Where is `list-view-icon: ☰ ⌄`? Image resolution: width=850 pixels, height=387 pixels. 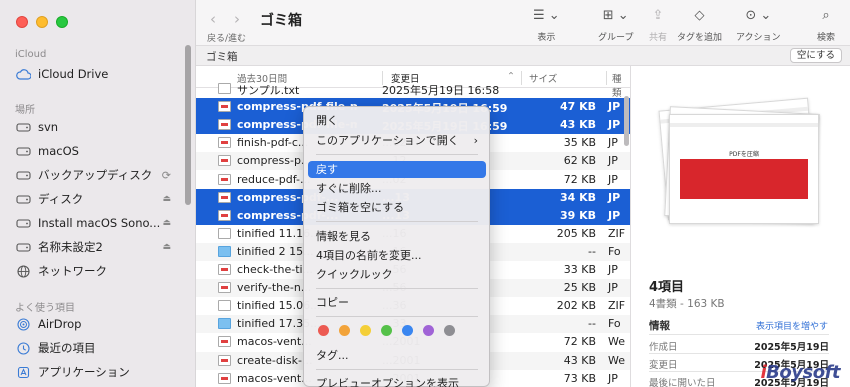 list-view-icon: ☰ ⌄ is located at coordinates (546, 15).